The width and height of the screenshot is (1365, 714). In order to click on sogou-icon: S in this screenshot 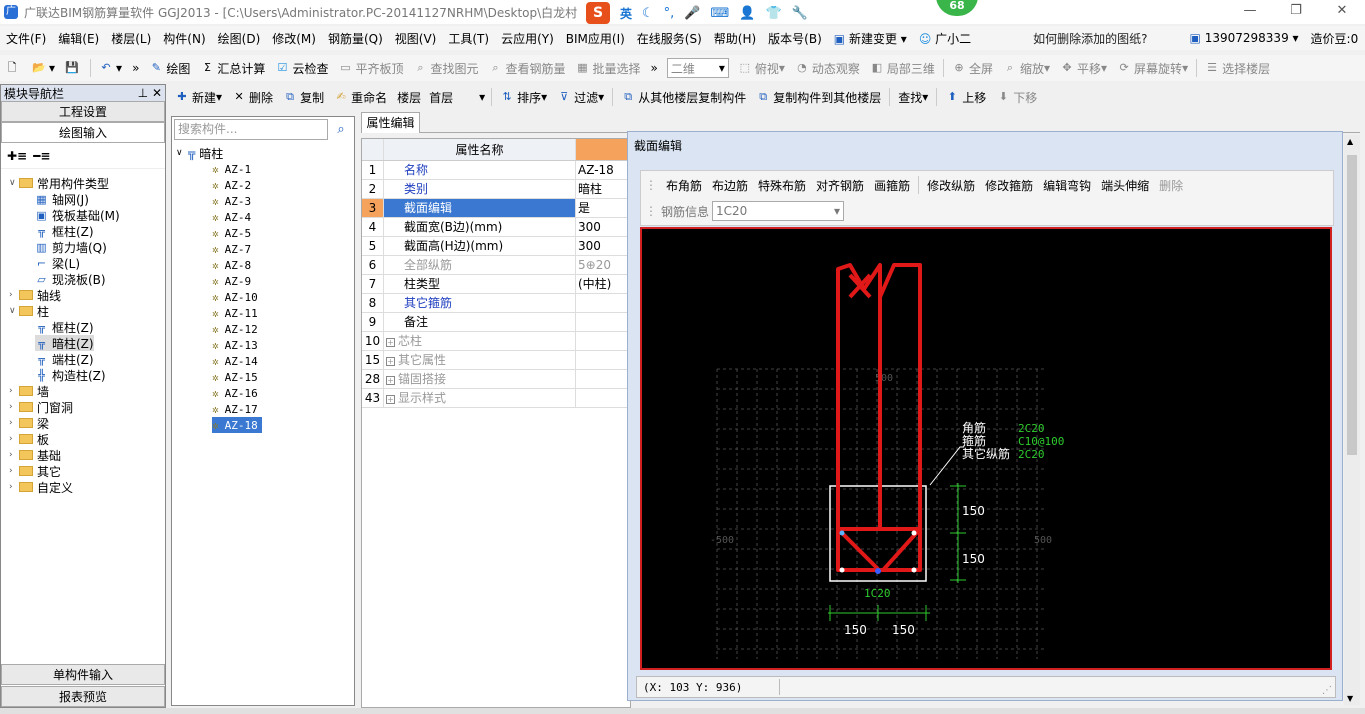, I will do `click(598, 13)`.